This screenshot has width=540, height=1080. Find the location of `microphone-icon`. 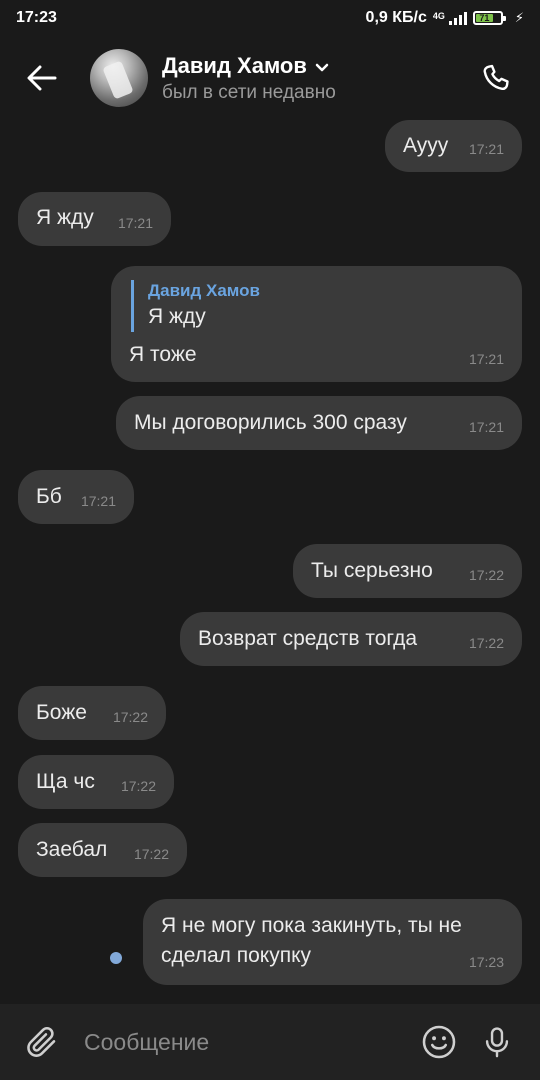

microphone-icon is located at coordinates (497, 1042).